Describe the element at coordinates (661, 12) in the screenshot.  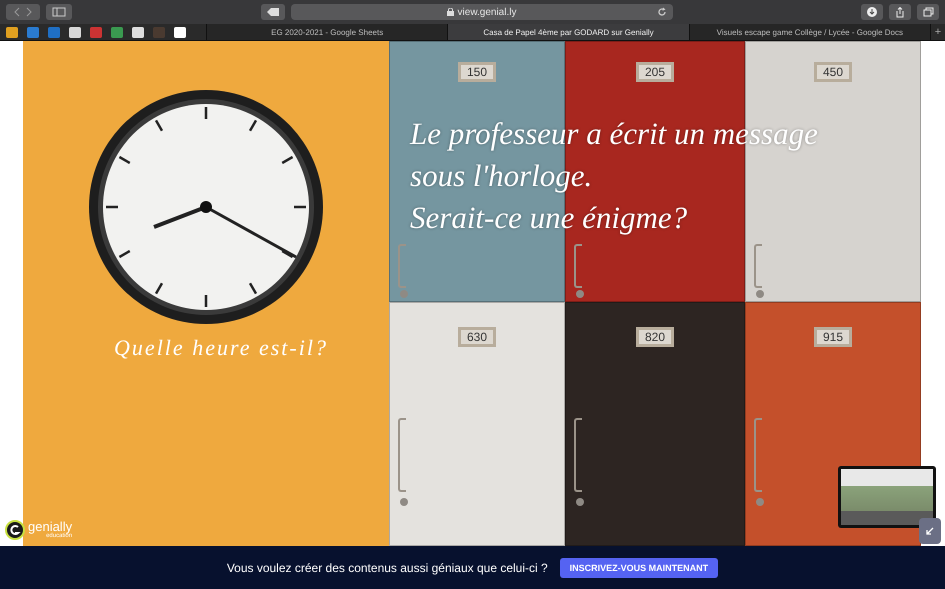
I see `reload-icon` at that location.